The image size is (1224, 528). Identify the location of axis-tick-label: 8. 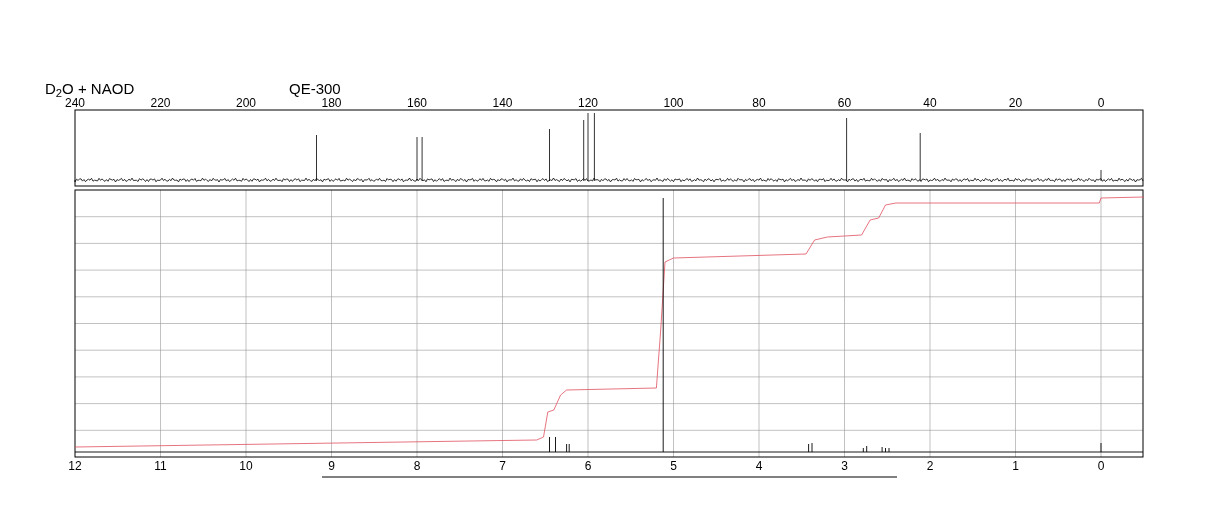
(417, 466).